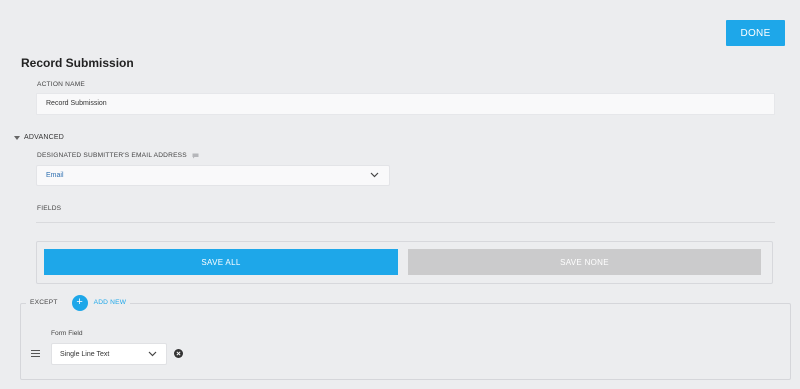 The width and height of the screenshot is (800, 389). Describe the element at coordinates (584, 262) in the screenshot. I see `save-none-button: SAVE NONE` at that location.